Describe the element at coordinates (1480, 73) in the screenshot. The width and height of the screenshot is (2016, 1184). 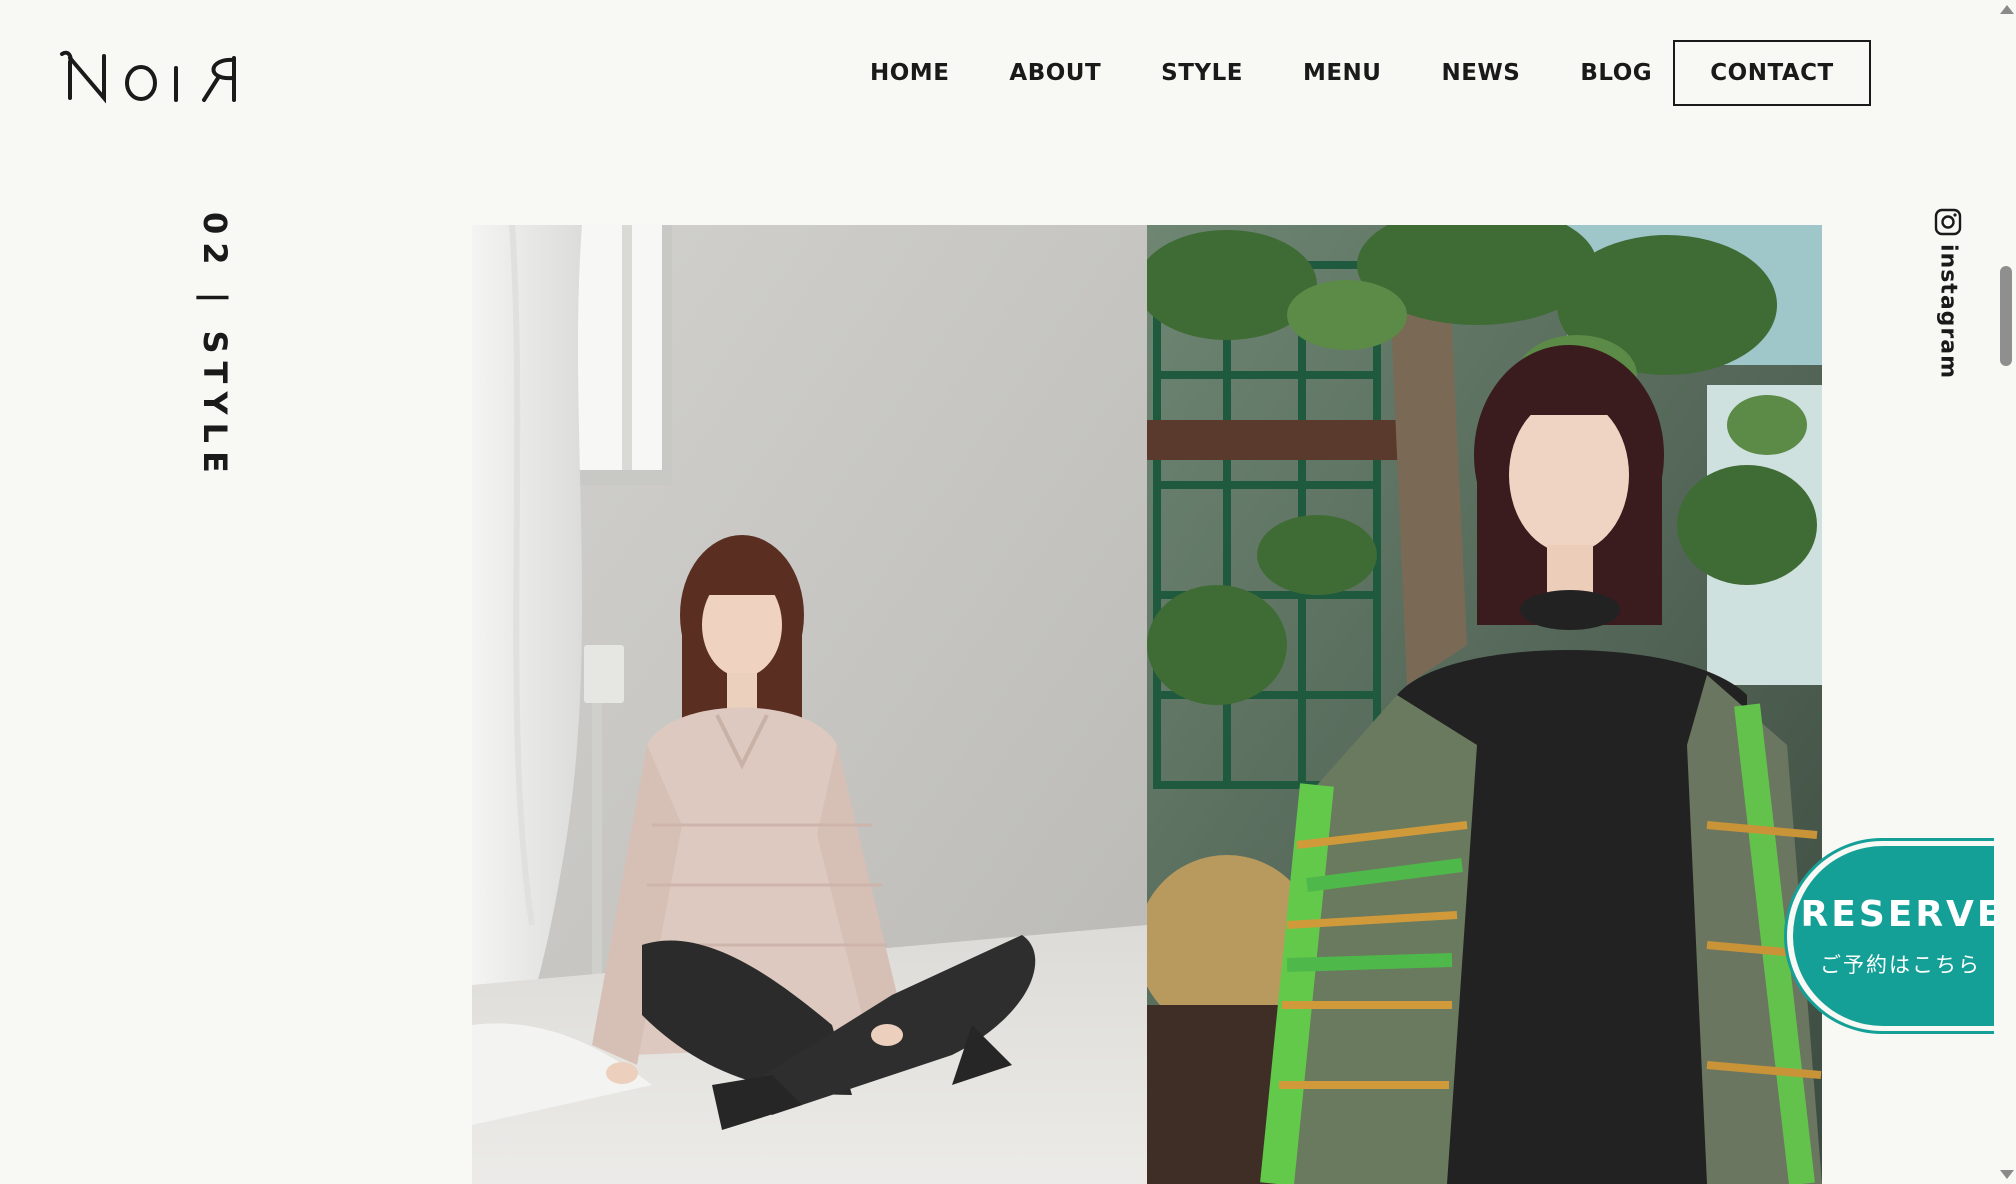
I see `nav-news: NEWS` at that location.